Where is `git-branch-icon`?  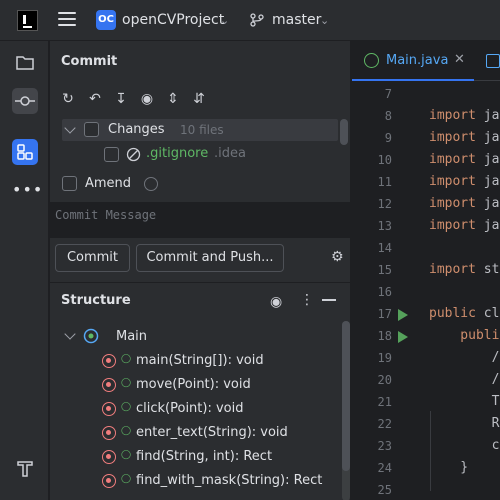 git-branch-icon is located at coordinates (257, 20).